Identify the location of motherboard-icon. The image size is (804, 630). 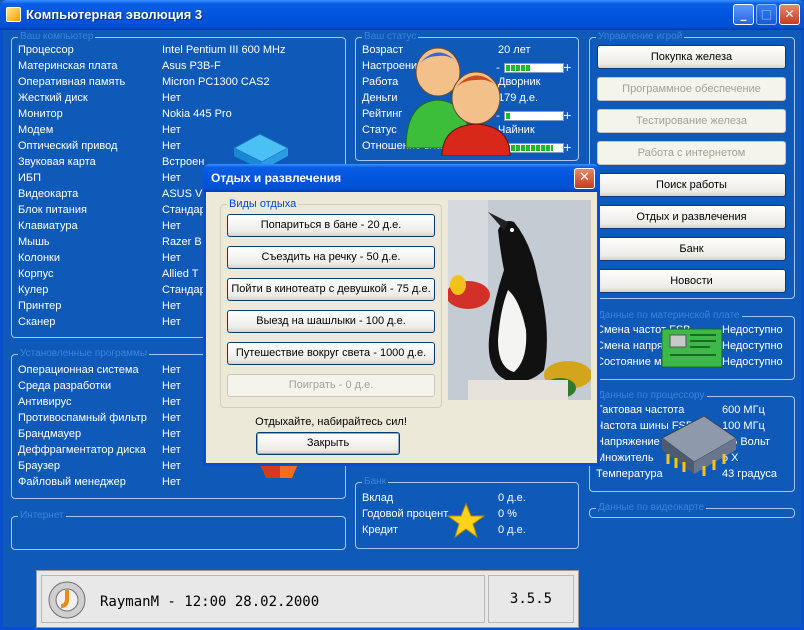
(692, 348).